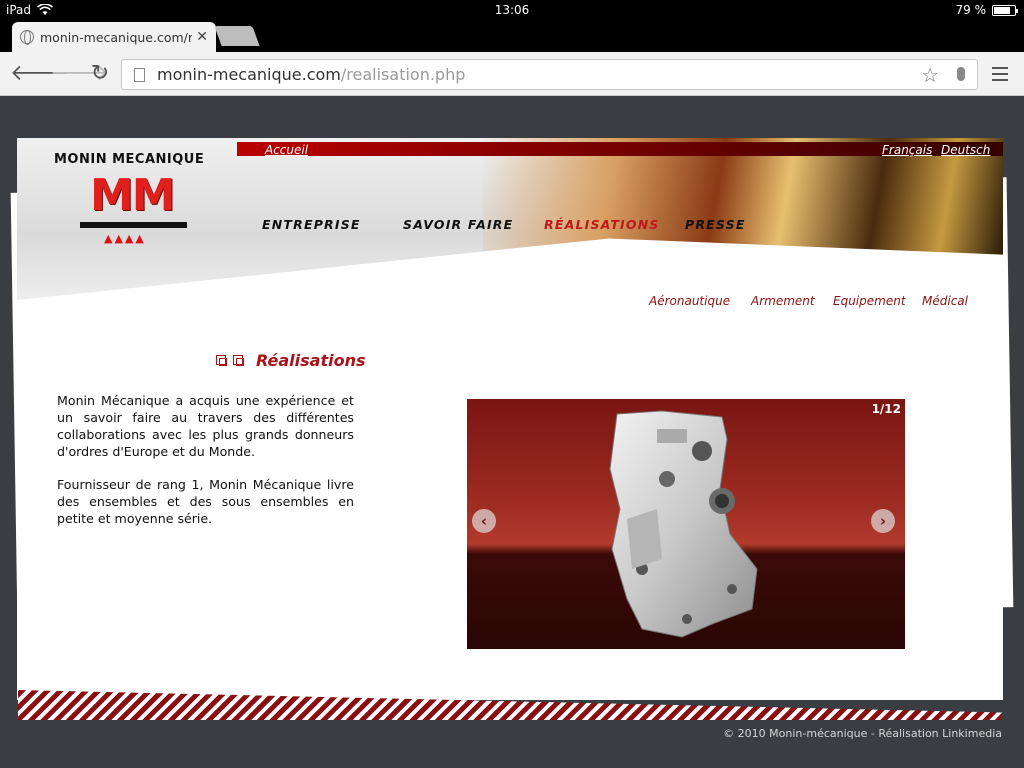  I want to click on logo-bar, so click(133, 225).